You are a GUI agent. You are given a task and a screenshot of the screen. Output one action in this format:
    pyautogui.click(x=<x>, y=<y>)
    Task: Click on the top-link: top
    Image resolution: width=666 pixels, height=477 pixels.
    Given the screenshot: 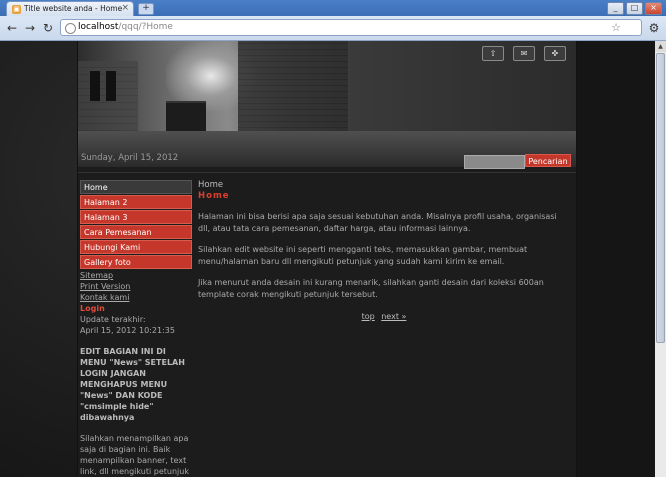 What is the action you would take?
    pyautogui.click(x=368, y=316)
    